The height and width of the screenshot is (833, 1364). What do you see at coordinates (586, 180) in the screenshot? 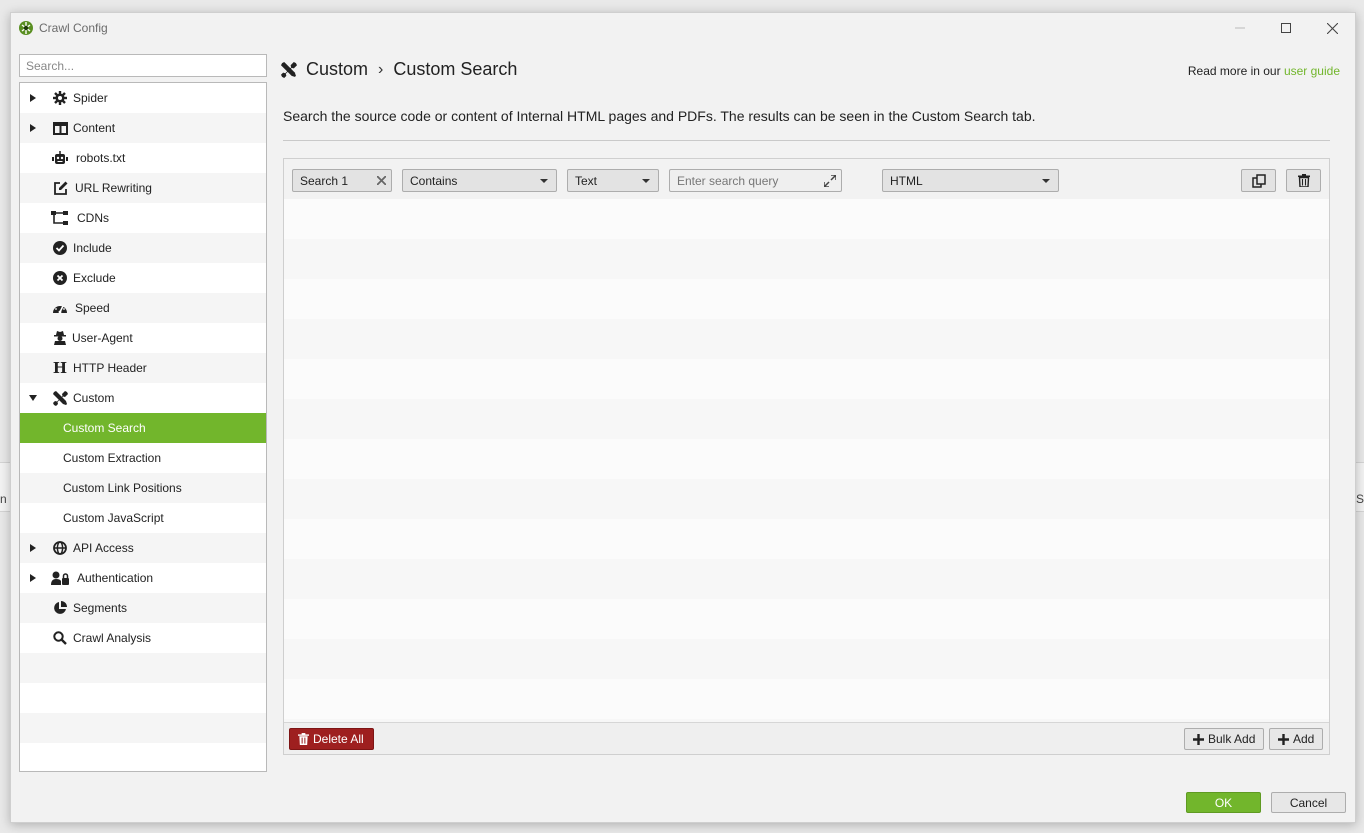
I see `search-type-value: Text` at bounding box center [586, 180].